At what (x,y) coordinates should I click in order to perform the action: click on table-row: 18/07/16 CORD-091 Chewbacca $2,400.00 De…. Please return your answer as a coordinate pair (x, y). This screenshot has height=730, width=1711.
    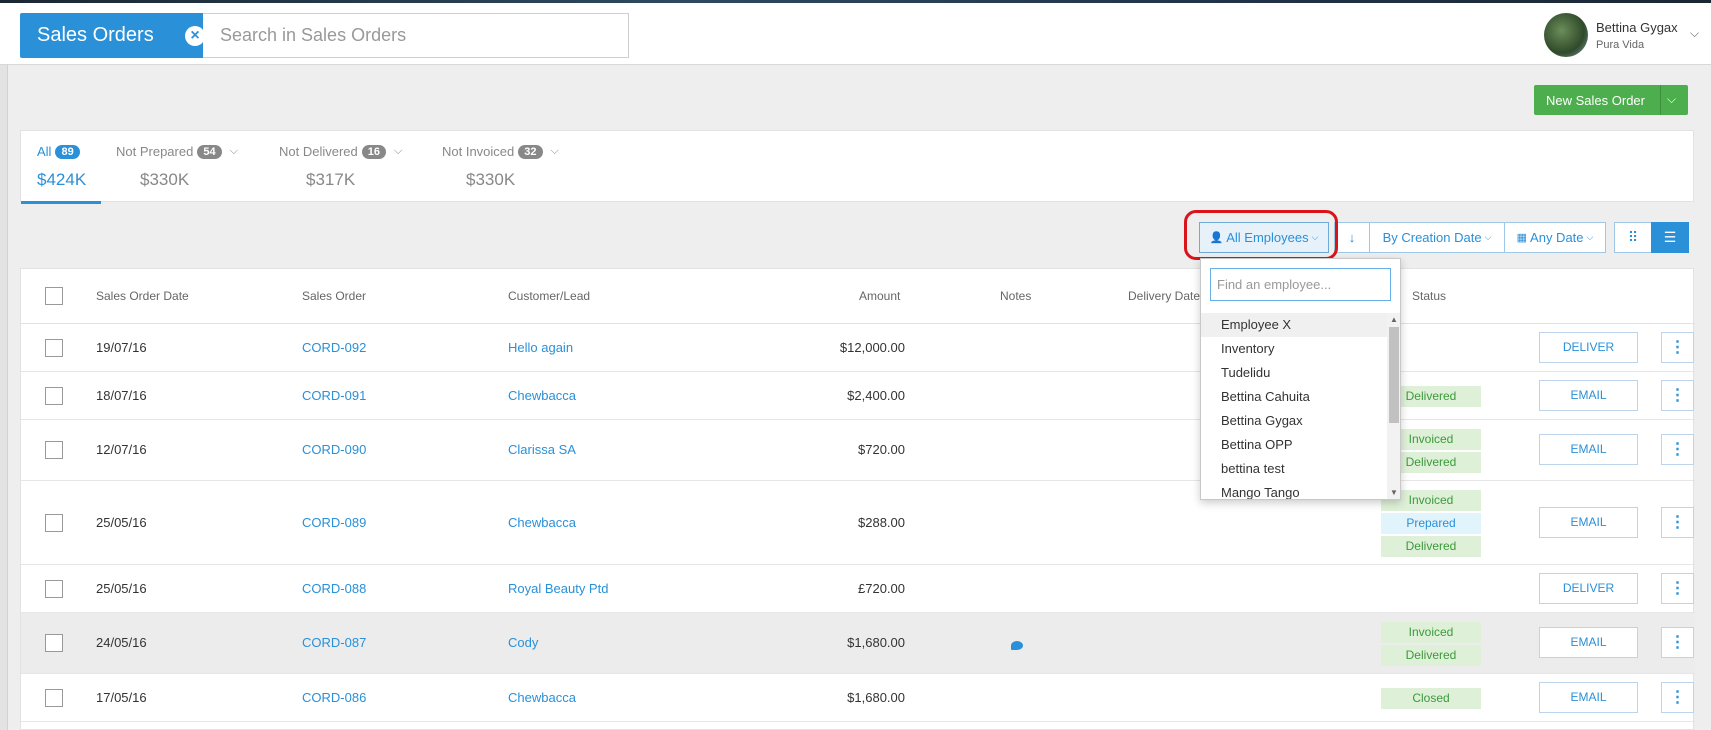
    Looking at the image, I should click on (858, 396).